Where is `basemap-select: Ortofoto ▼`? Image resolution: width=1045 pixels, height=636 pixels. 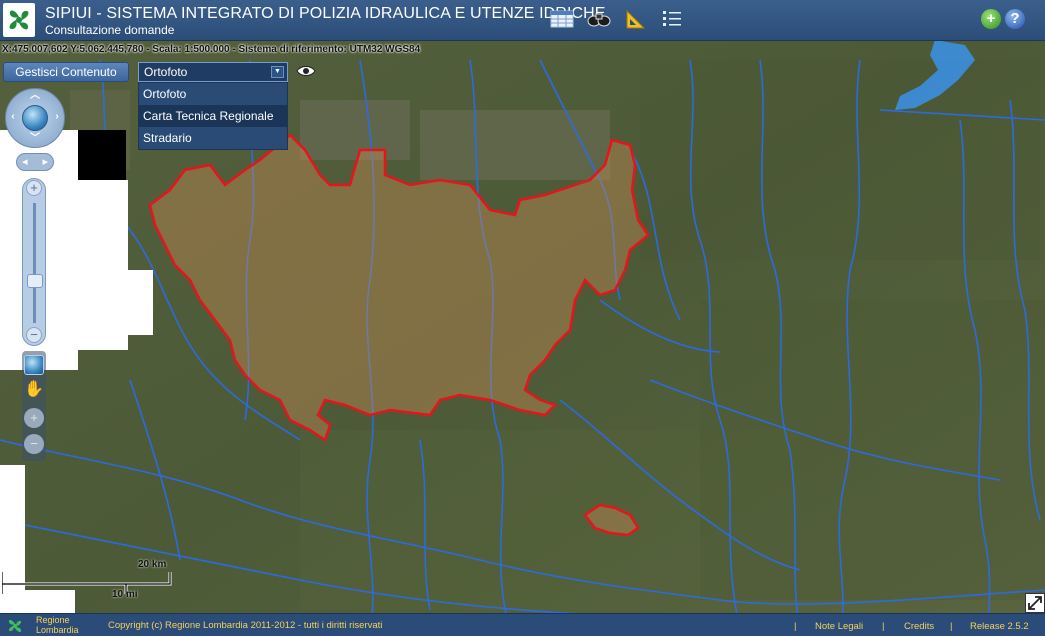 basemap-select: Ortofoto ▼ is located at coordinates (213, 72).